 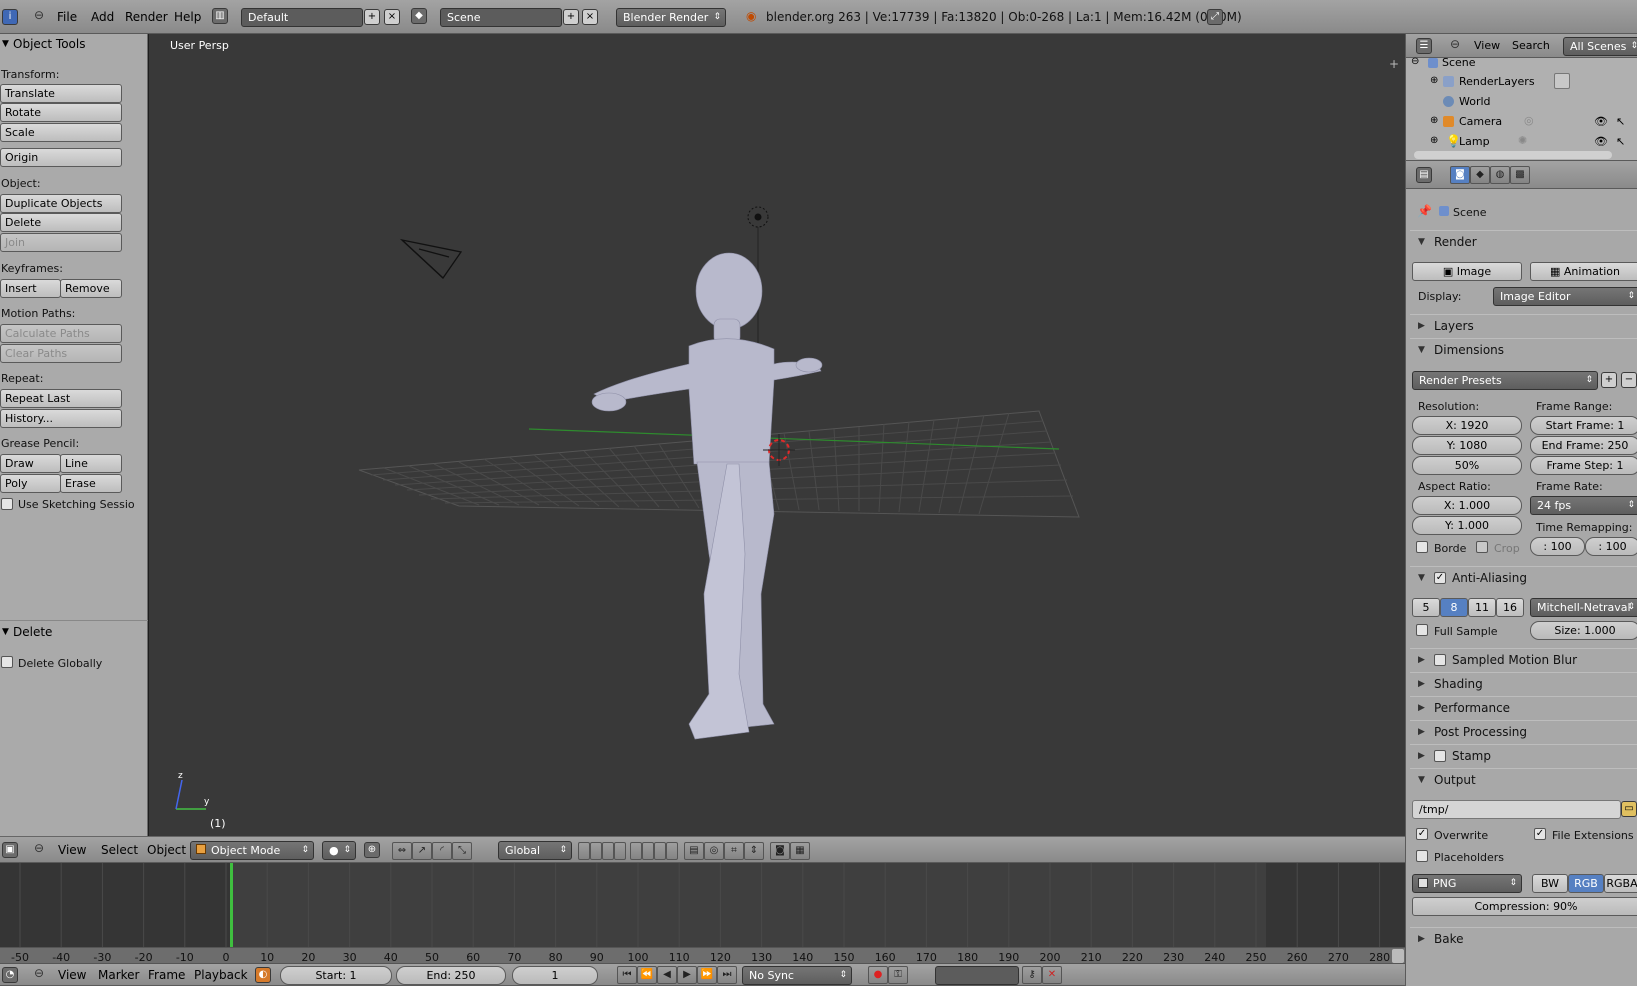 I want to click on add-scene-icon: +, so click(x=571, y=17).